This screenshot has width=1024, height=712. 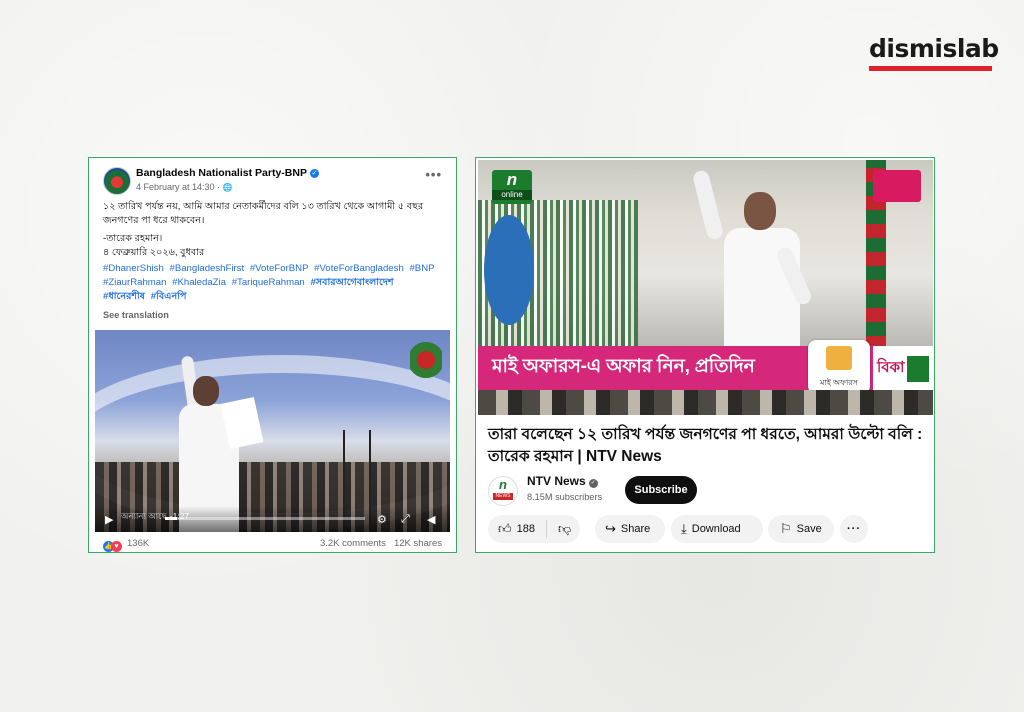 What do you see at coordinates (179, 187) in the screenshot?
I see `post-date: 4 February at 14:30 ·` at bounding box center [179, 187].